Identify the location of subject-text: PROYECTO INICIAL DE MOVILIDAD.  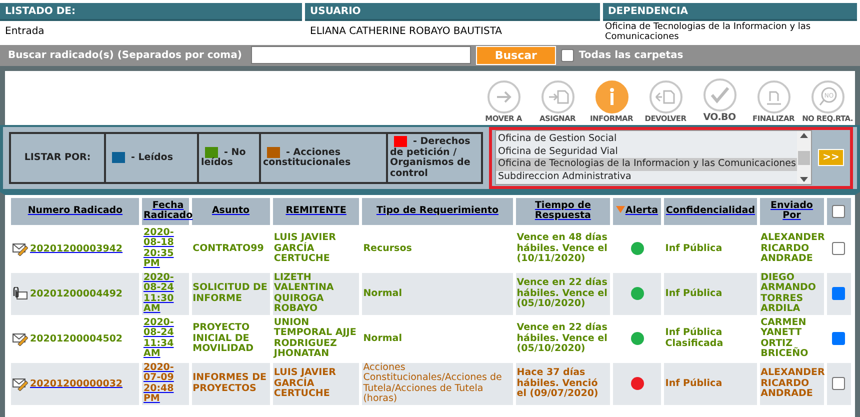
(223, 338).